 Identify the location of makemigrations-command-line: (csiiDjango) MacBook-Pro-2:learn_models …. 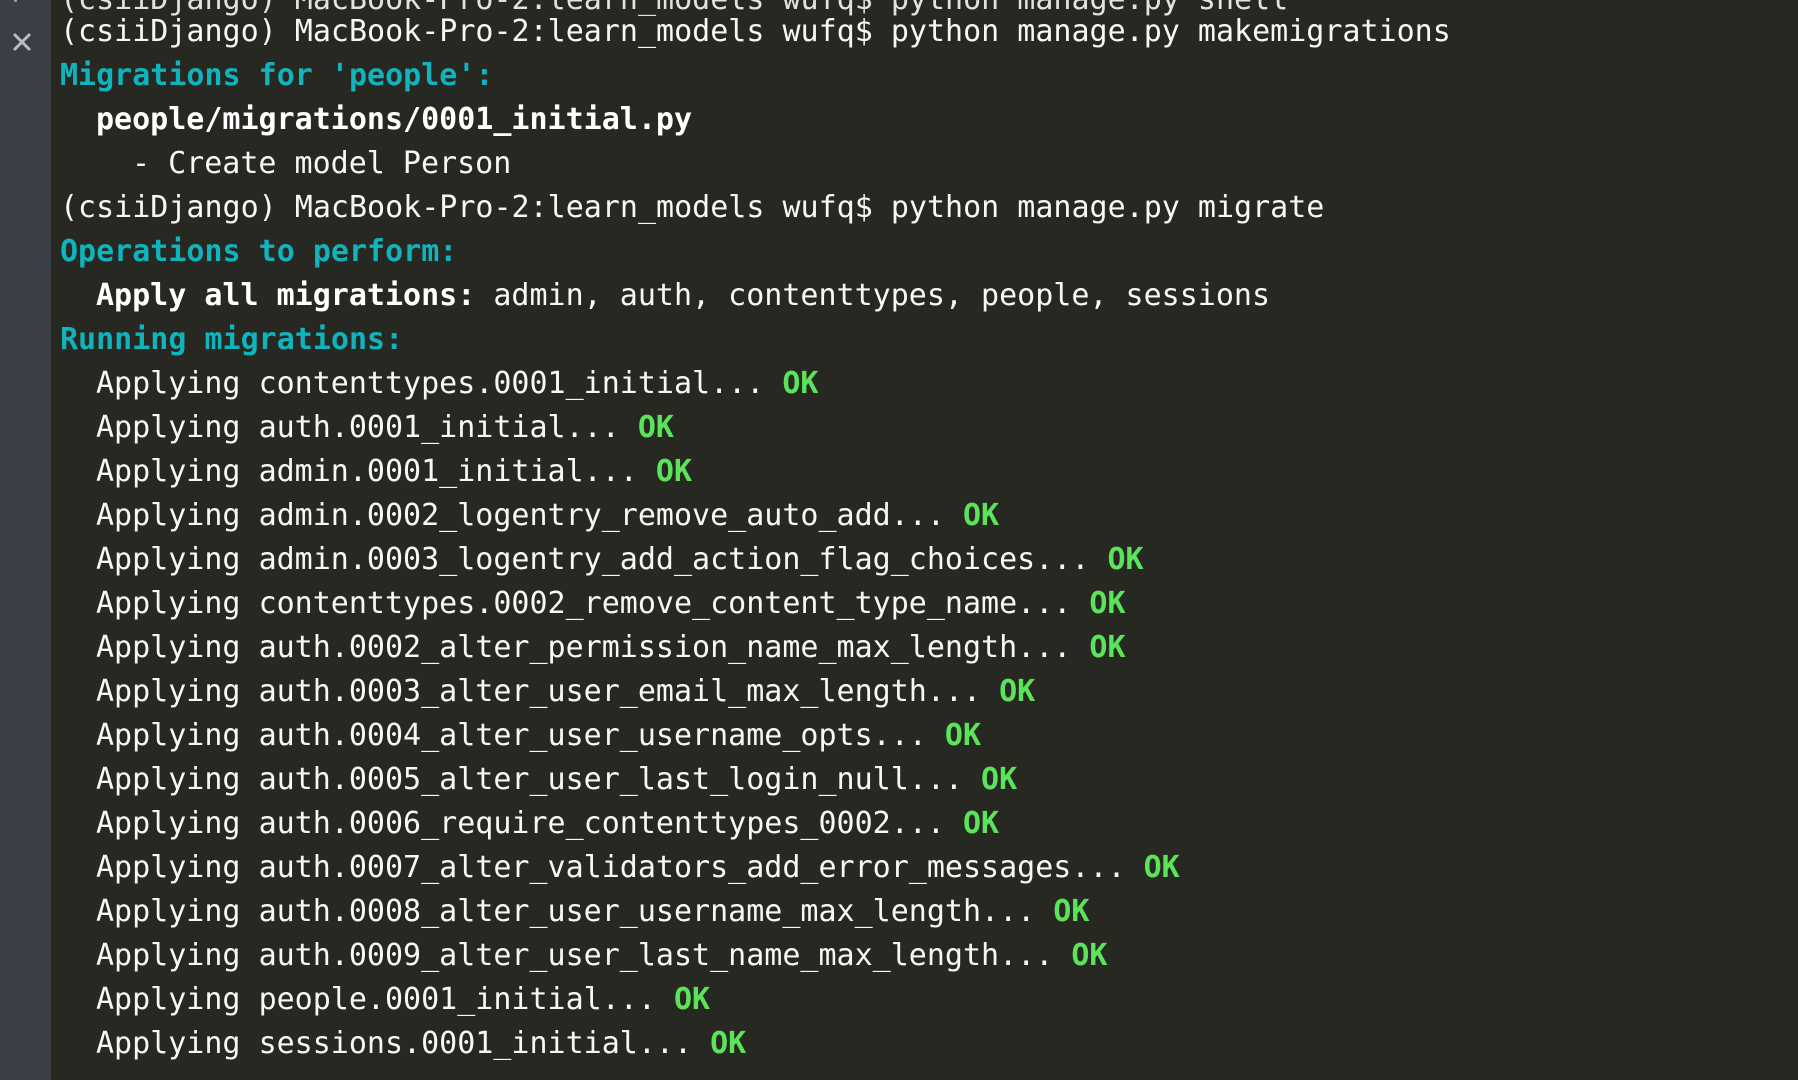
(755, 32).